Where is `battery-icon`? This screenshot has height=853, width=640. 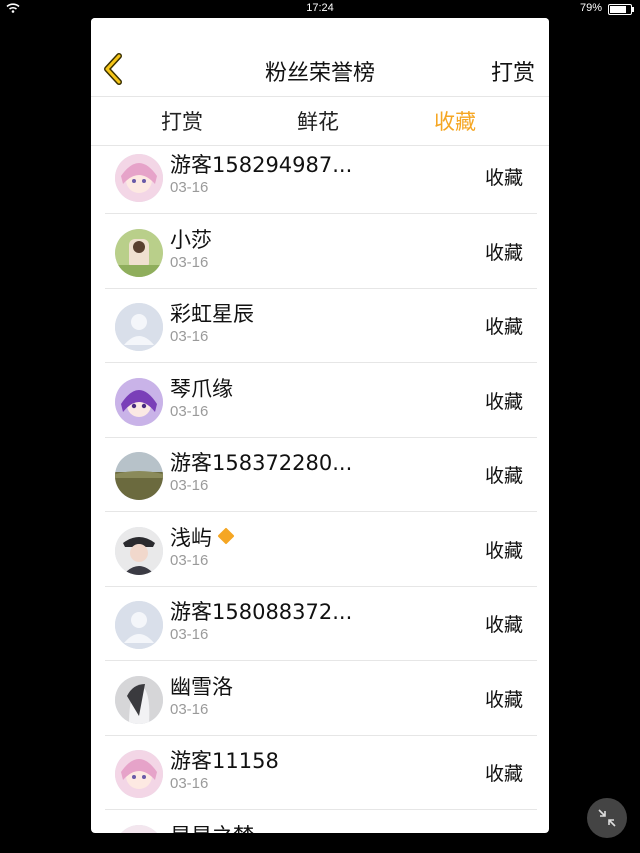 battery-icon is located at coordinates (621, 9).